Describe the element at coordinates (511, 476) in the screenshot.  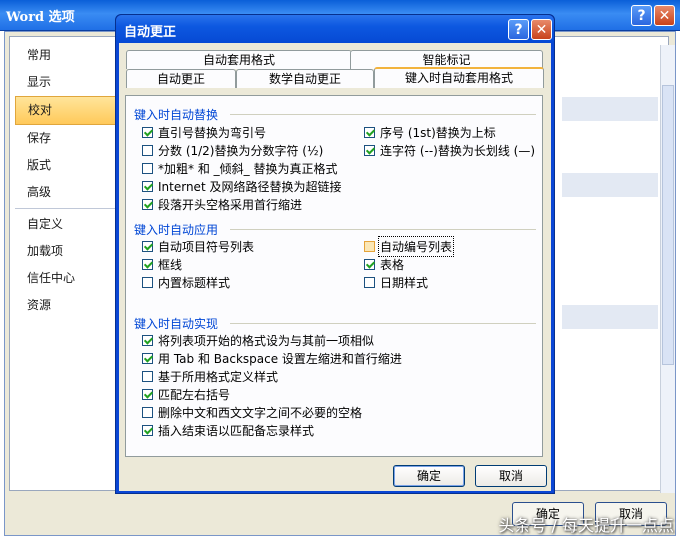
I see `autocorrect-cancel-button: 取消` at that location.